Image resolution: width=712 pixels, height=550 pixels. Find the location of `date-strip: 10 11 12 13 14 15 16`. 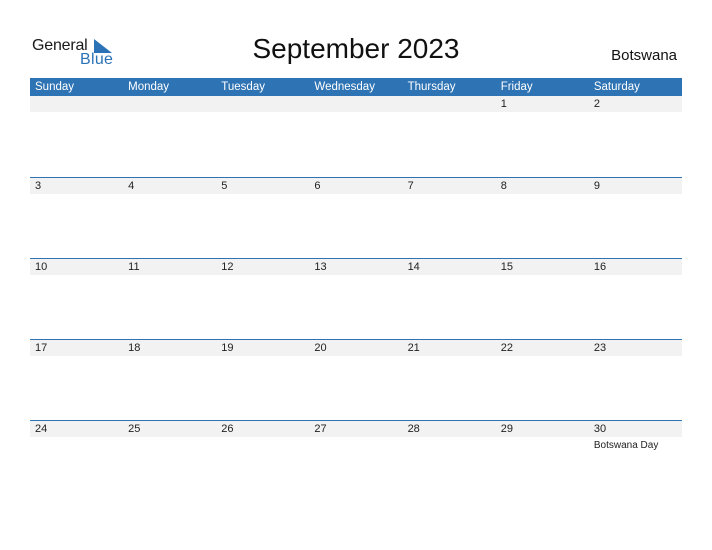

date-strip: 10 11 12 13 14 15 16 is located at coordinates (356, 267).